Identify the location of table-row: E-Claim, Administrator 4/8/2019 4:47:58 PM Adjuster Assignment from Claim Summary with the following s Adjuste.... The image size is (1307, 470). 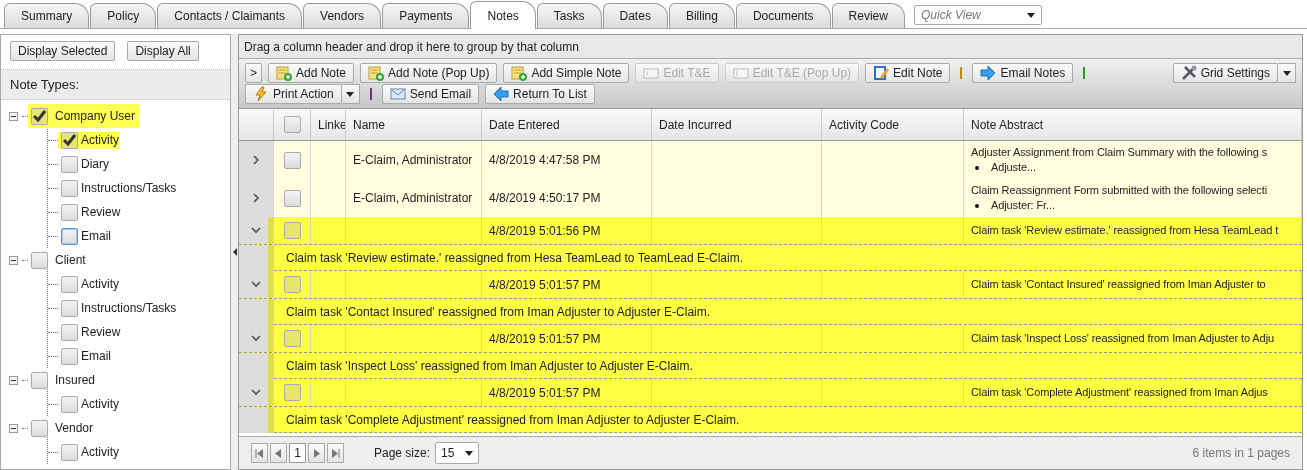
(770, 160).